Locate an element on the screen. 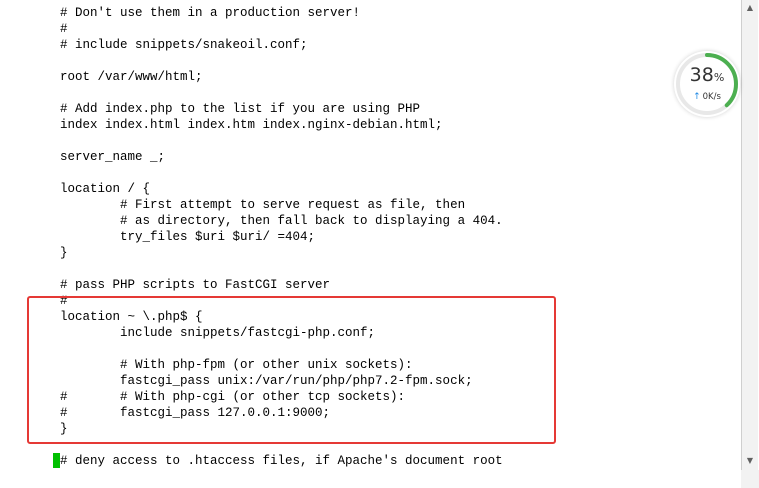 The height and width of the screenshot is (488, 759). code-line: try_files $uri $uri/ =404; is located at coordinates (188, 237).